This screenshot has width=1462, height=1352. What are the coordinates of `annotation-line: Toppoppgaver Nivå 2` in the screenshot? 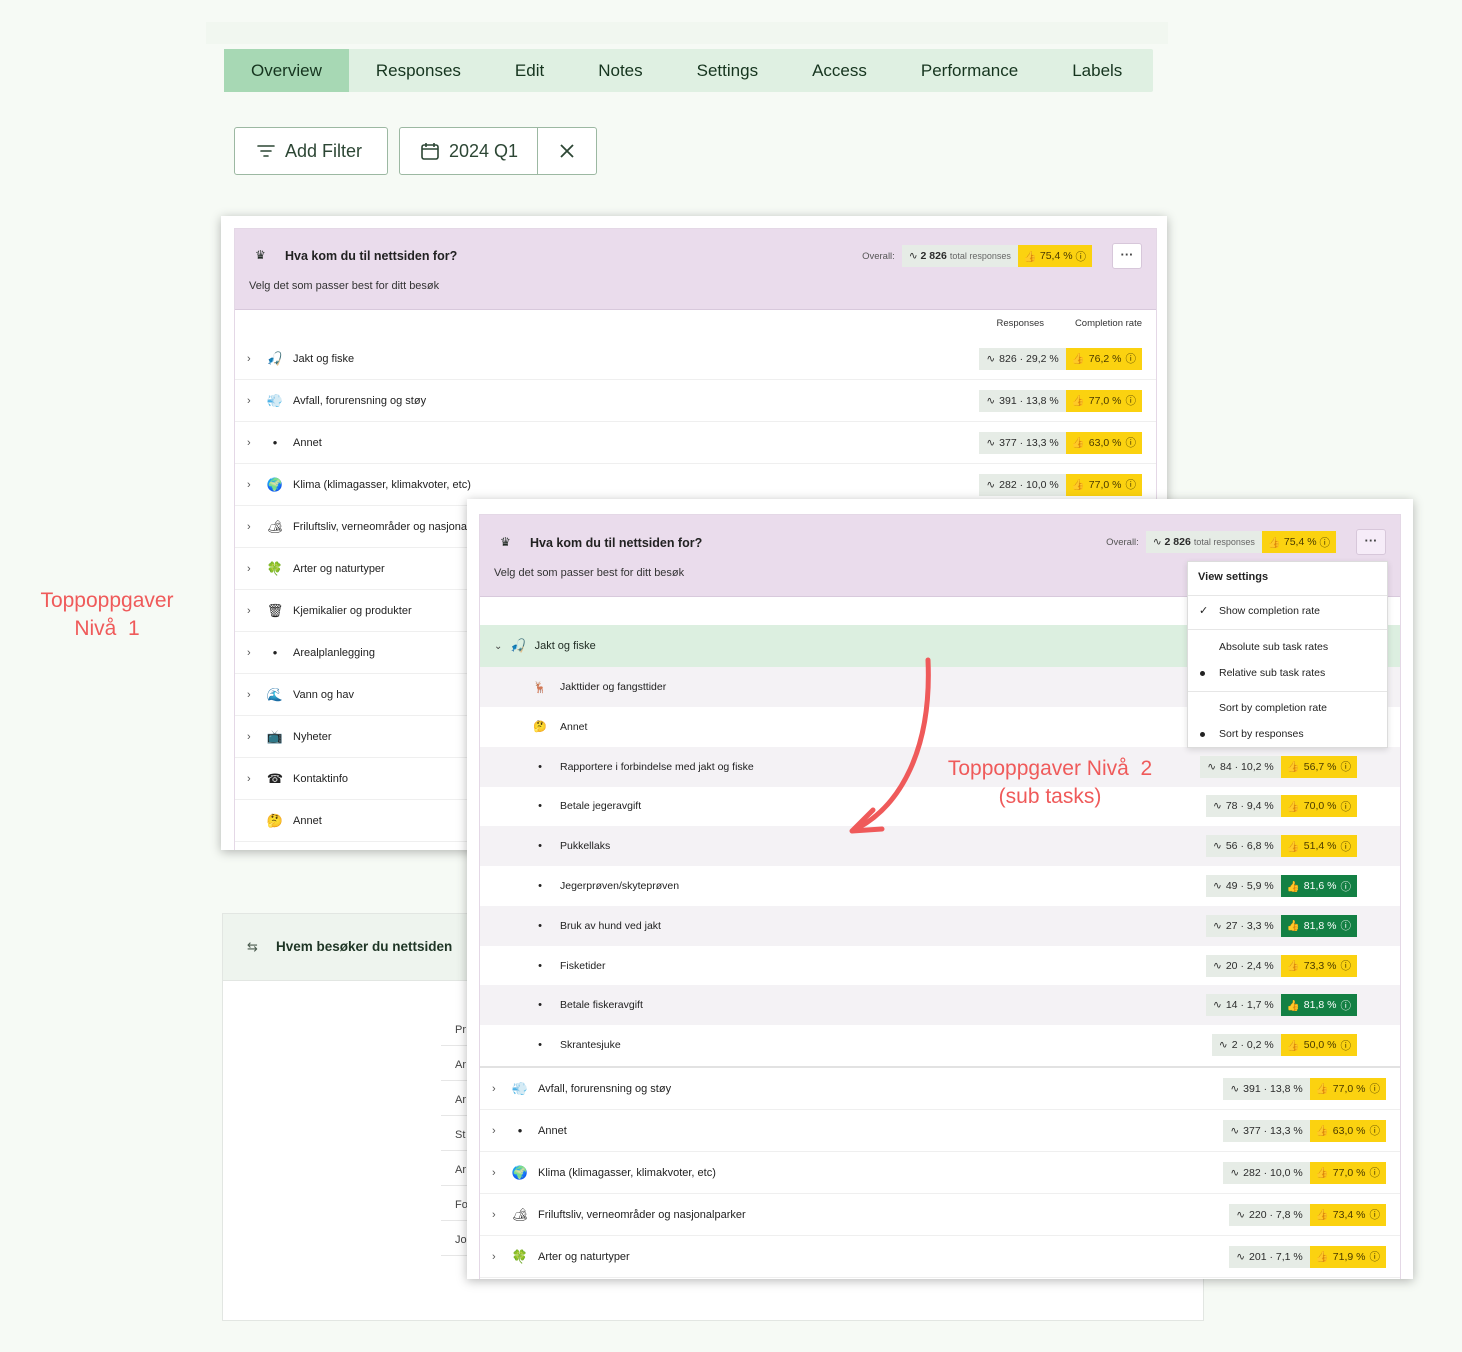 It's located at (1050, 768).